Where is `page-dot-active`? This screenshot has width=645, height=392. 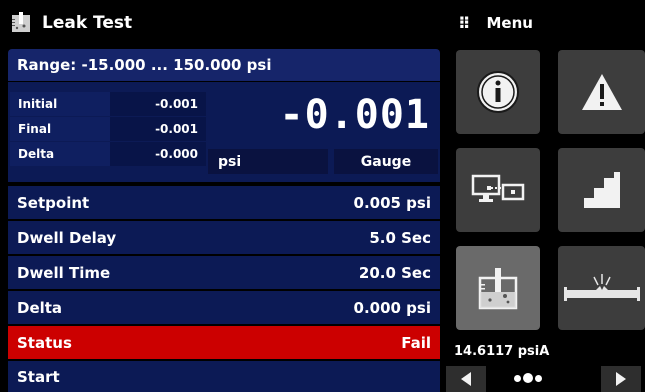 page-dot-active is located at coordinates (528, 378).